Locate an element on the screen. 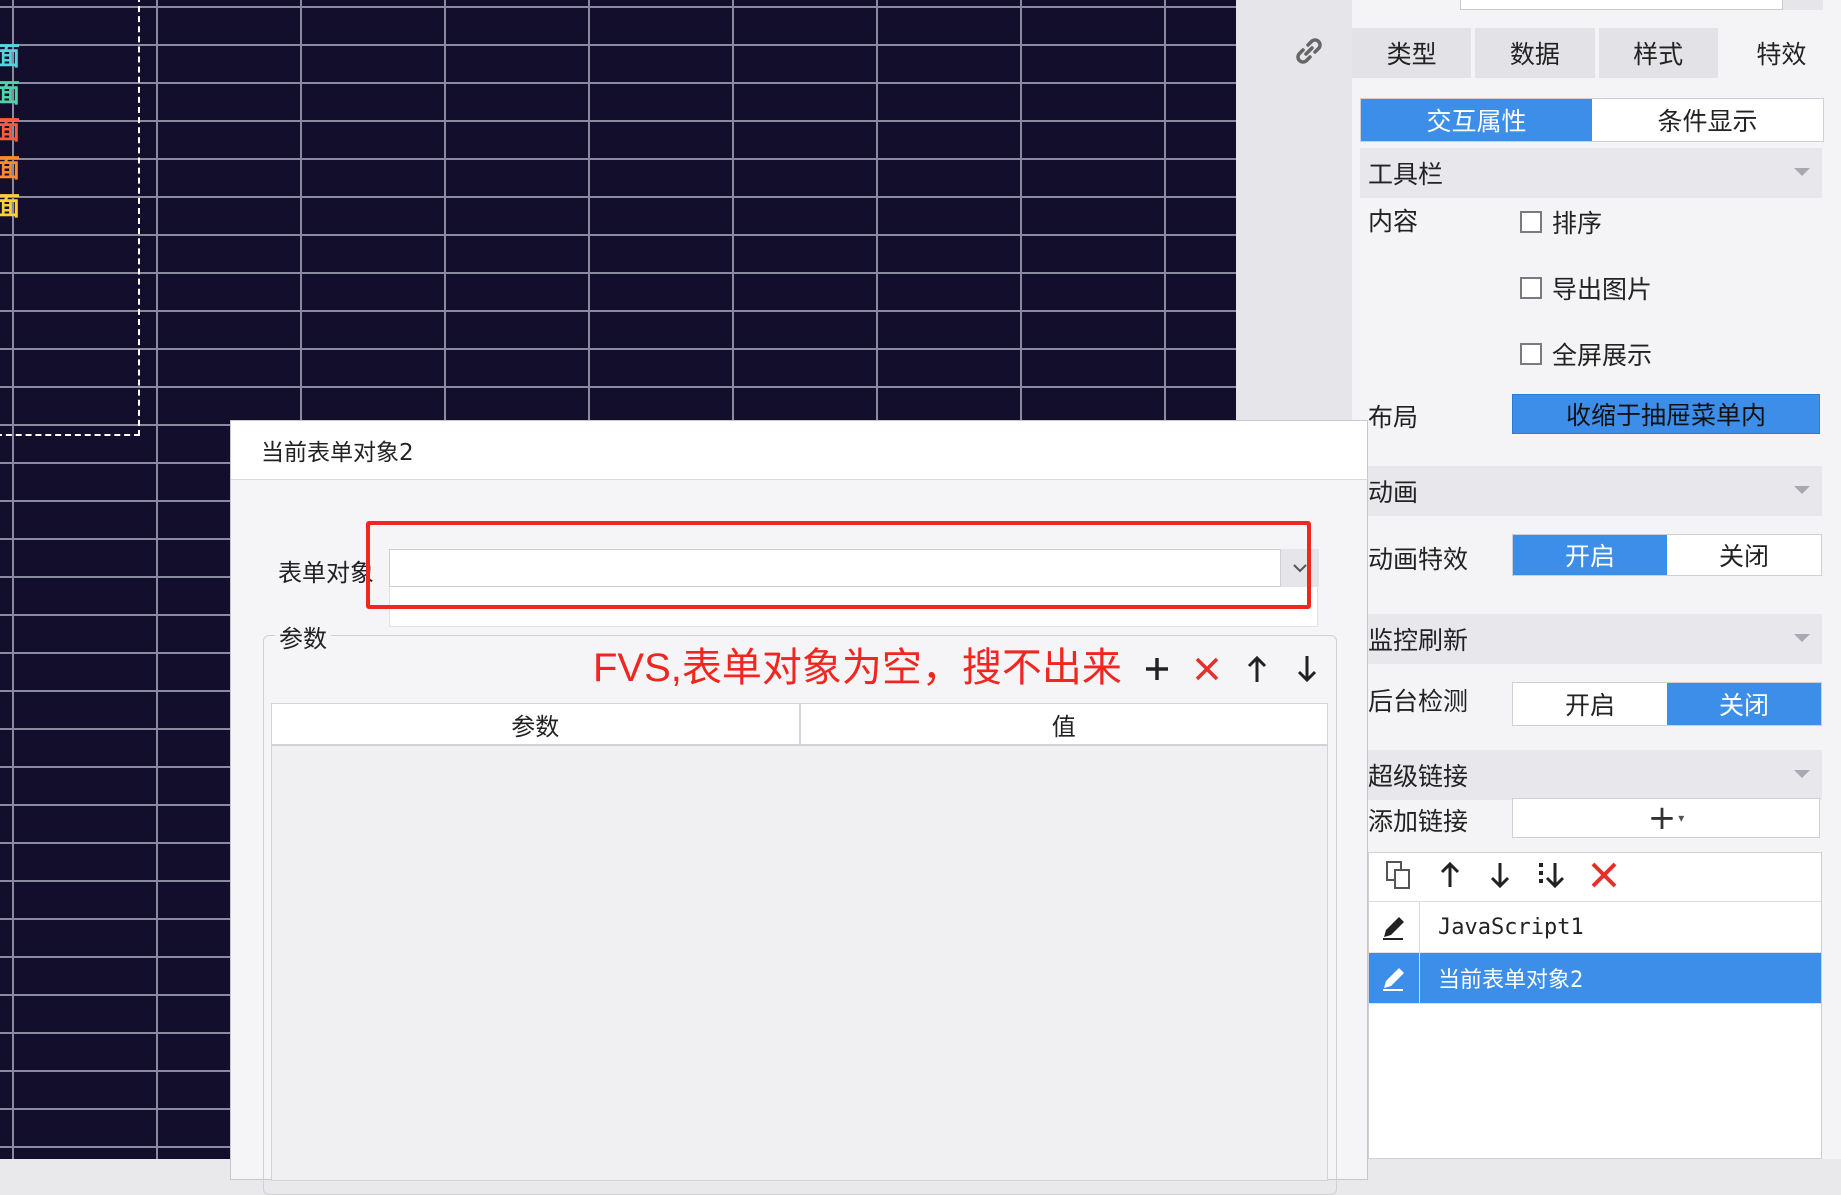  params-label: 参数 is located at coordinates (303, 636).